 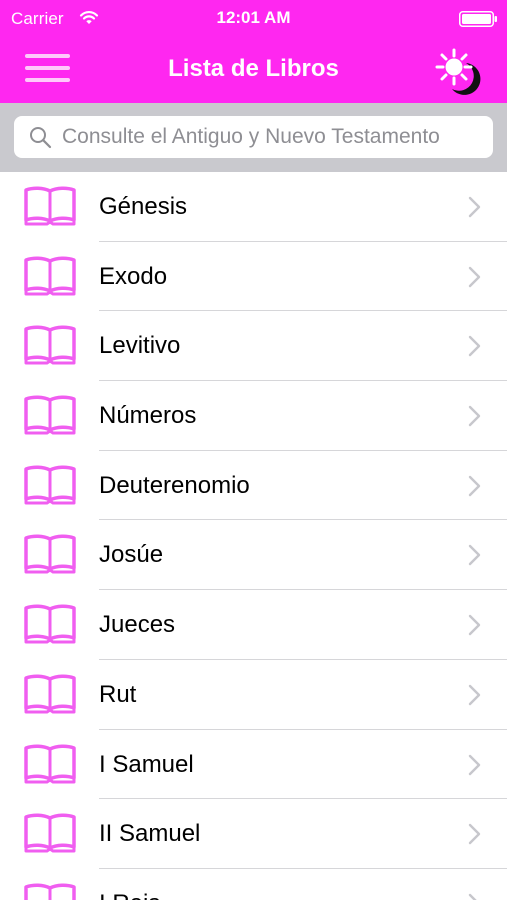 I want to click on book-title: II Samuel, so click(x=150, y=834).